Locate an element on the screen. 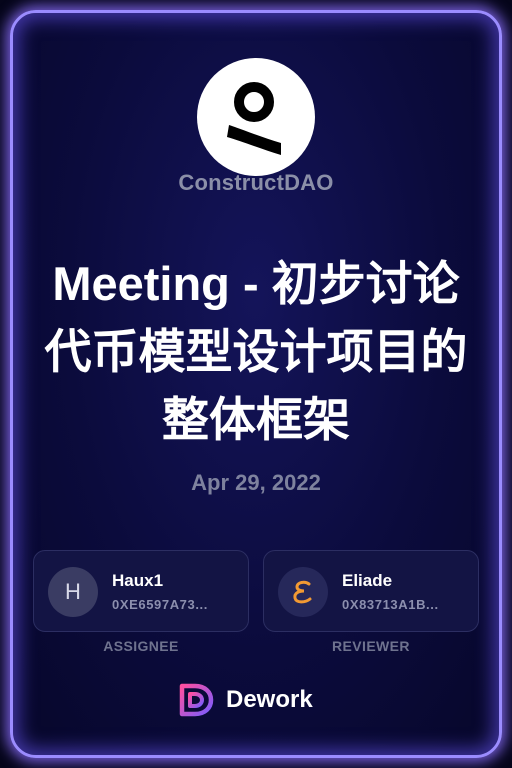  dework-logo-icon is located at coordinates (196, 700).